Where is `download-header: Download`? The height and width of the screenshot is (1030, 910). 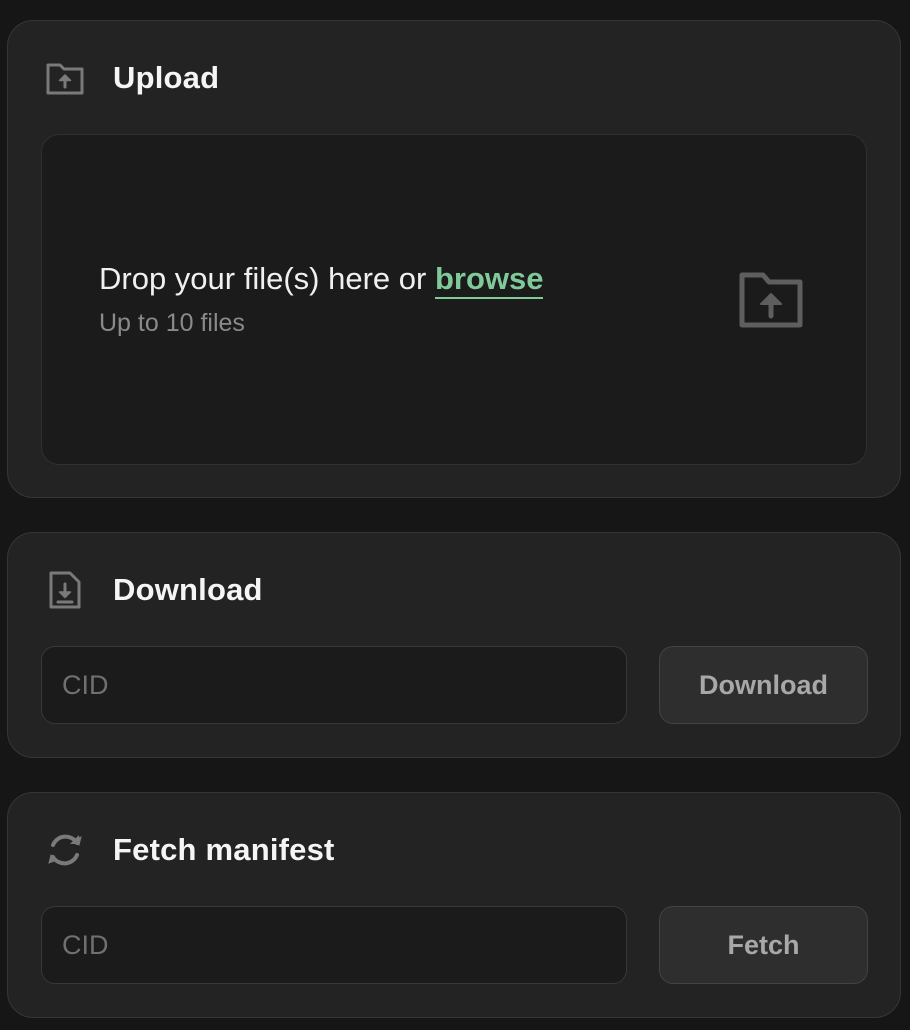
download-header: Download is located at coordinates (154, 590).